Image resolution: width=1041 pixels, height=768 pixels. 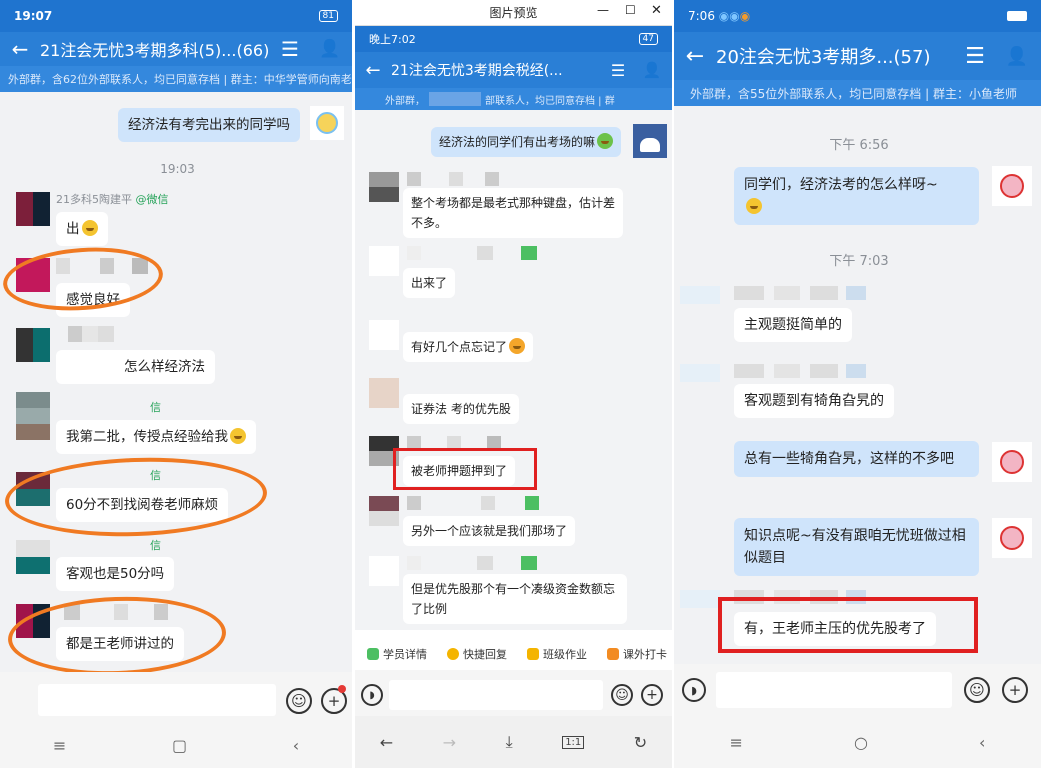 What do you see at coordinates (603, 10) in the screenshot?
I see `minimize-icon: —` at bounding box center [603, 10].